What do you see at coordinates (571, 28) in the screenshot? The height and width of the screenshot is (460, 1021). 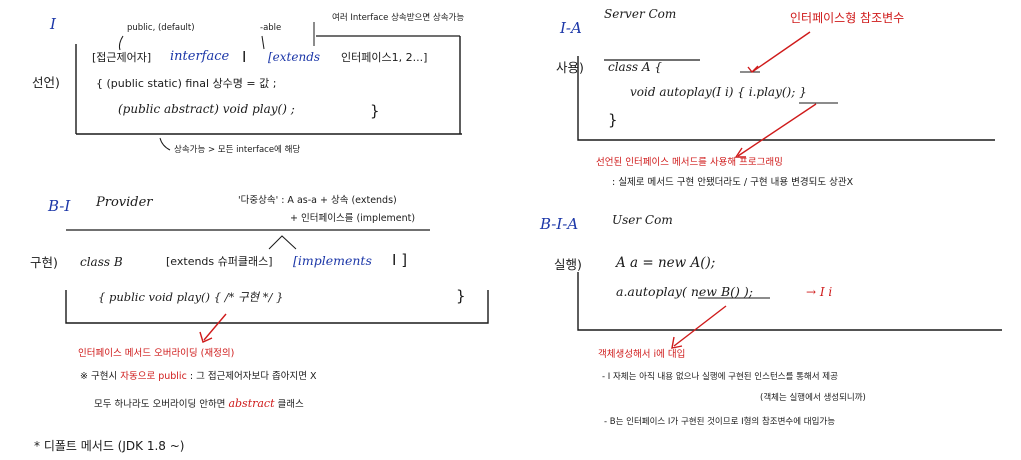 I see `section-ia-tag: I-A` at bounding box center [571, 28].